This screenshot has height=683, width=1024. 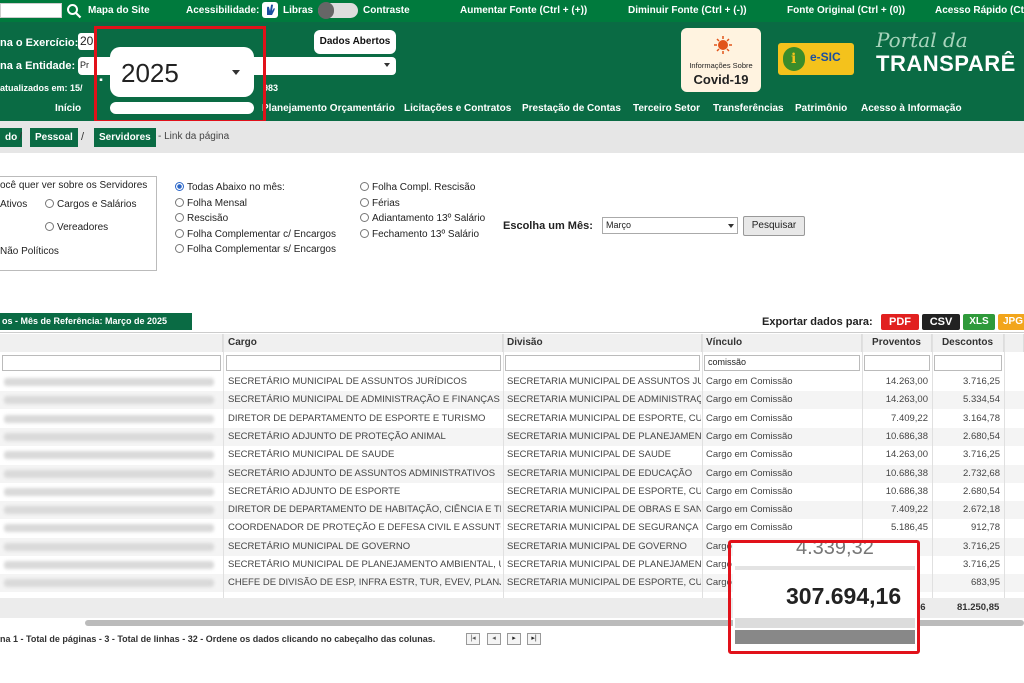 I want to click on filter-vereadores: Vereadores, so click(x=76, y=227).